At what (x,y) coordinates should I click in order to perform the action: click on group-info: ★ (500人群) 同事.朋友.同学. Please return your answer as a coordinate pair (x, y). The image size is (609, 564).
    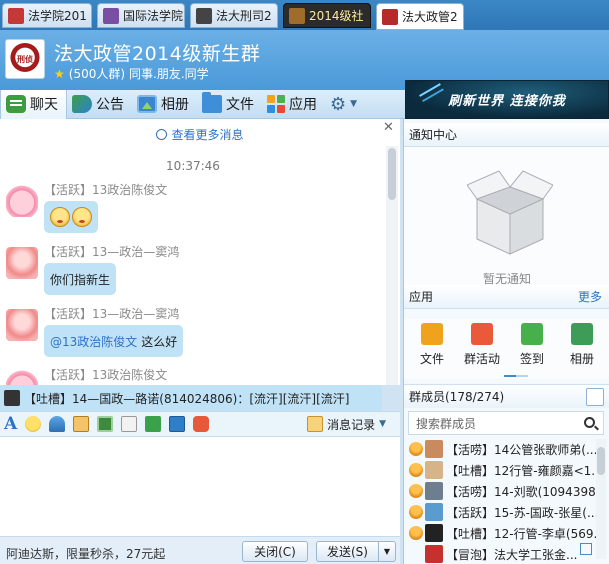
    Looking at the image, I should click on (131, 73).